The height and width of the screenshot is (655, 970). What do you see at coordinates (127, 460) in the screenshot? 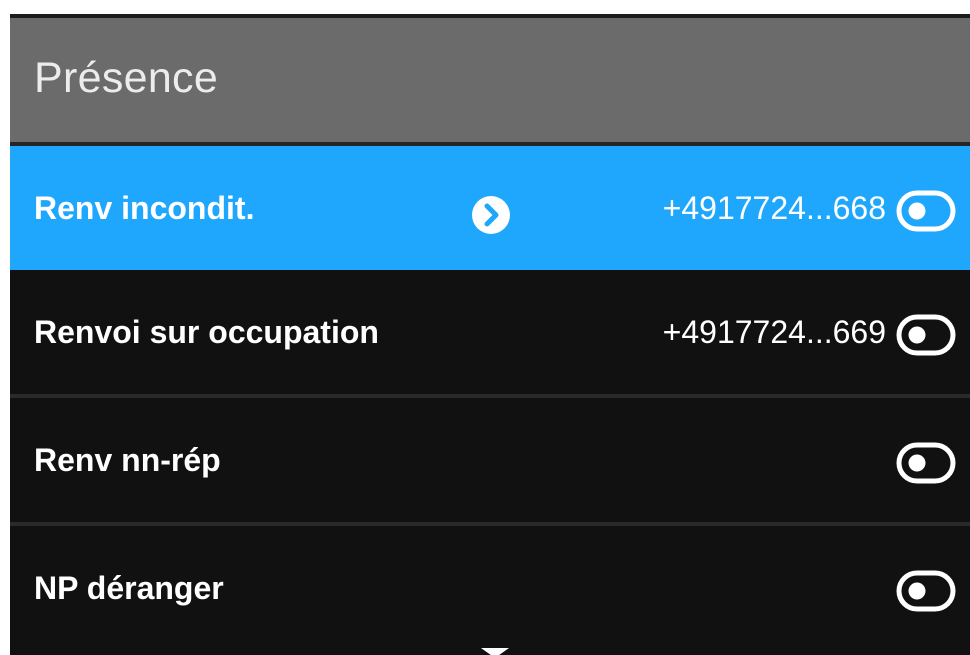
I see `list-item-label: Renv nn-rép` at bounding box center [127, 460].